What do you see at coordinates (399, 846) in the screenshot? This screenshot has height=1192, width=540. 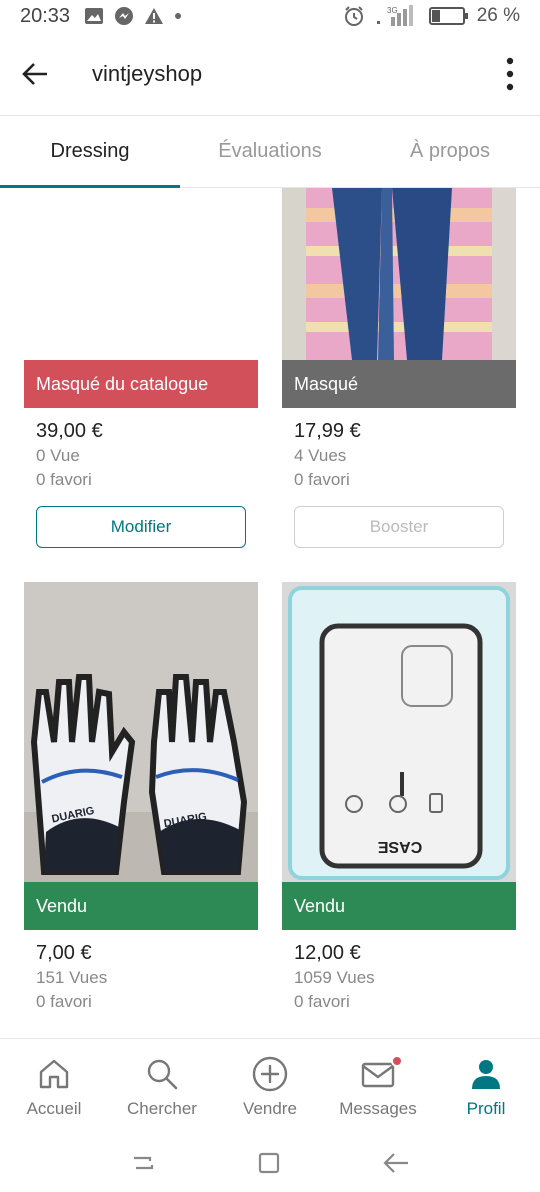 I see `case-brand-text: CASE` at bounding box center [399, 846].